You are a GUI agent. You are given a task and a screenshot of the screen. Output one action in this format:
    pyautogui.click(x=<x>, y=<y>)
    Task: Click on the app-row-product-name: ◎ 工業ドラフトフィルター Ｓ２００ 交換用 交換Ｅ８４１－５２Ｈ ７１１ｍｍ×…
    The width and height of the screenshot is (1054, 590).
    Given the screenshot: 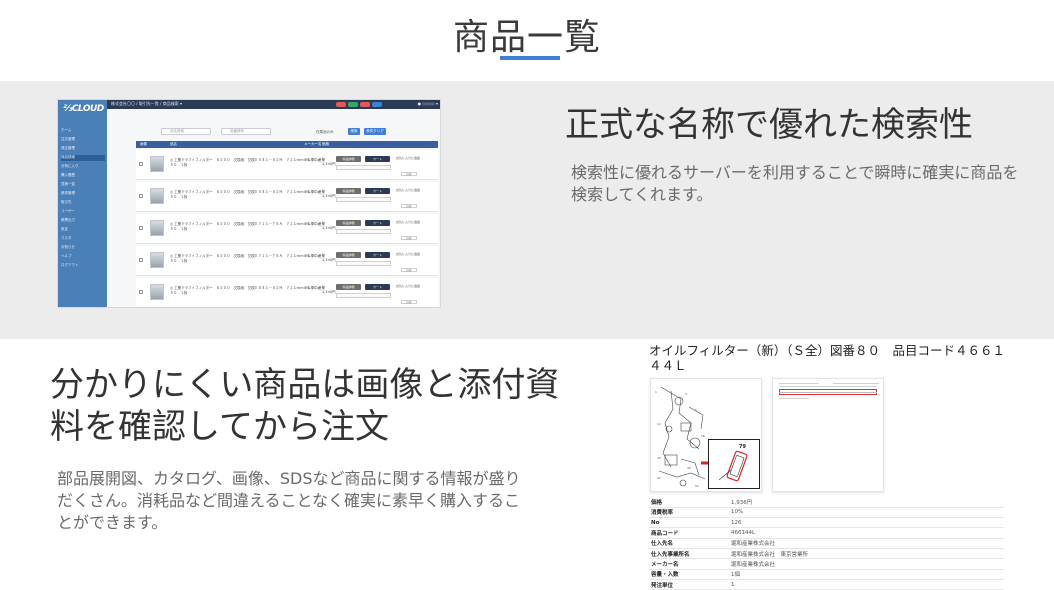 What is the action you would take?
    pyautogui.click(x=245, y=291)
    